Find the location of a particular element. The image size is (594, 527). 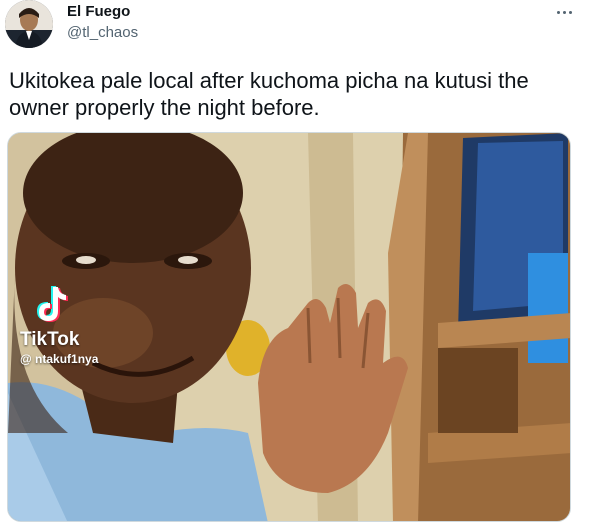

display-name: El Fuego is located at coordinates (98, 11).